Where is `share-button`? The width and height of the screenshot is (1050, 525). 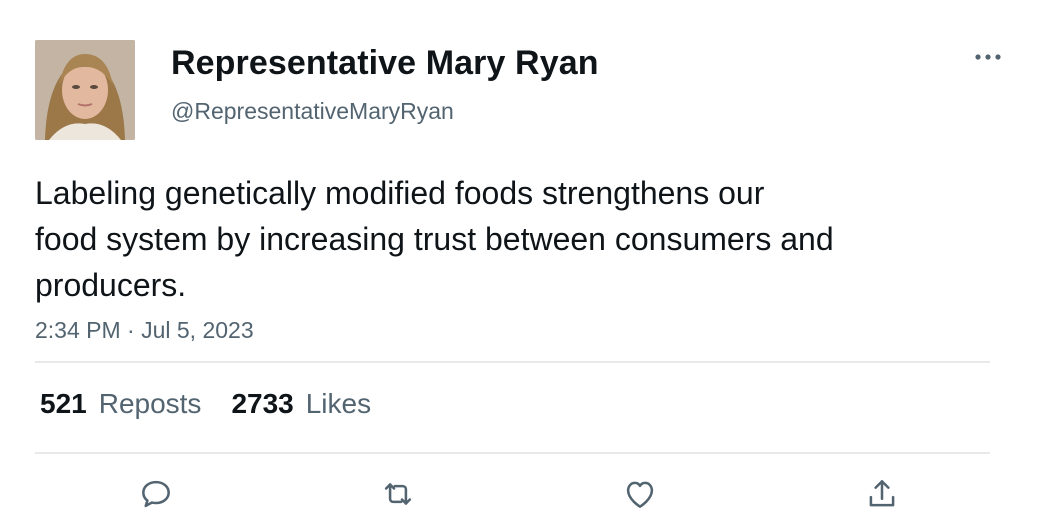 share-button is located at coordinates (882, 494).